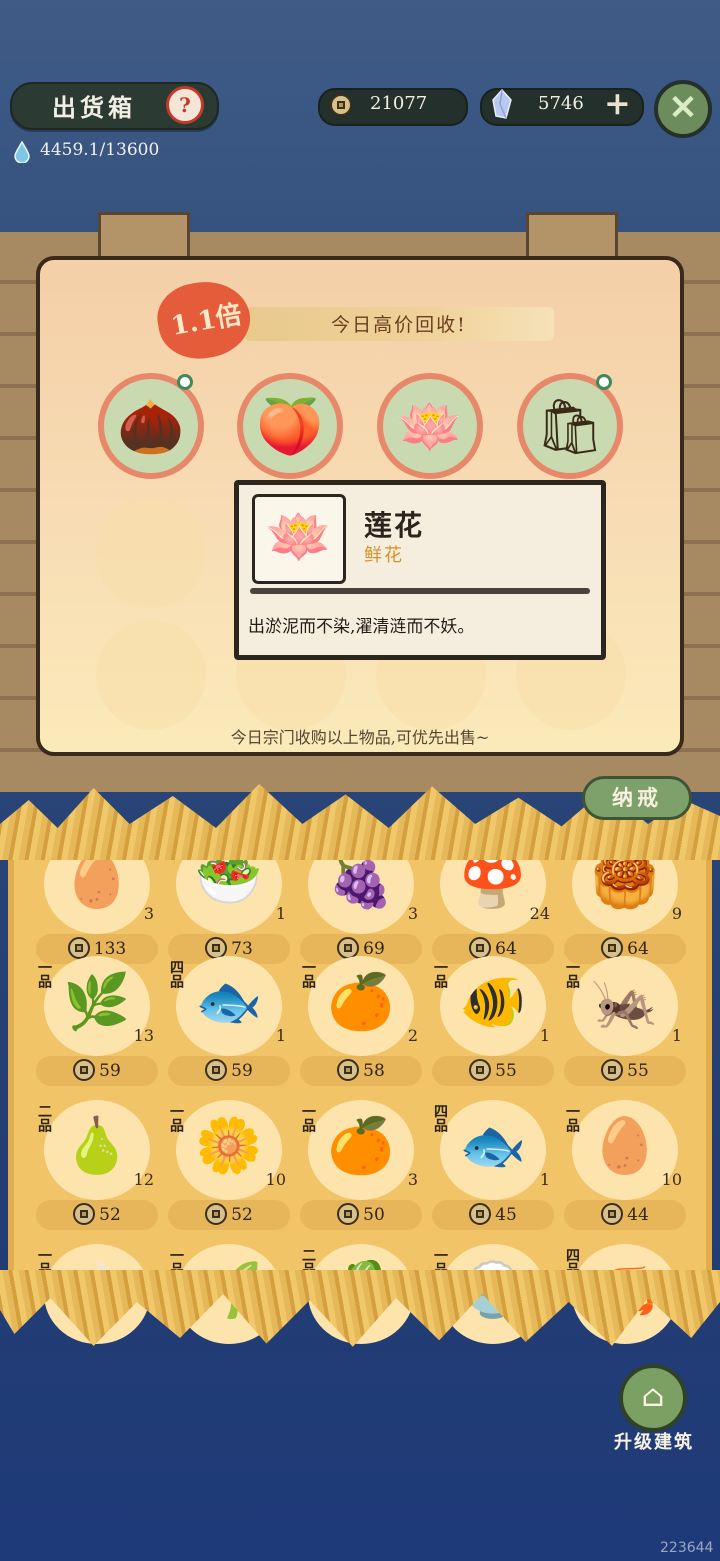 The image size is (720, 1561). Describe the element at coordinates (229, 1001) in the screenshot. I see `fish-icon: 🐟` at that location.